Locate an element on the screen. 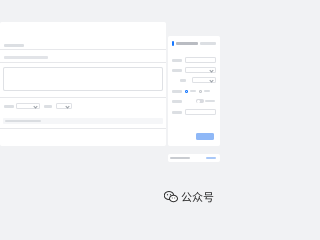  watermark-text: 公众号 is located at coordinates (197, 198).